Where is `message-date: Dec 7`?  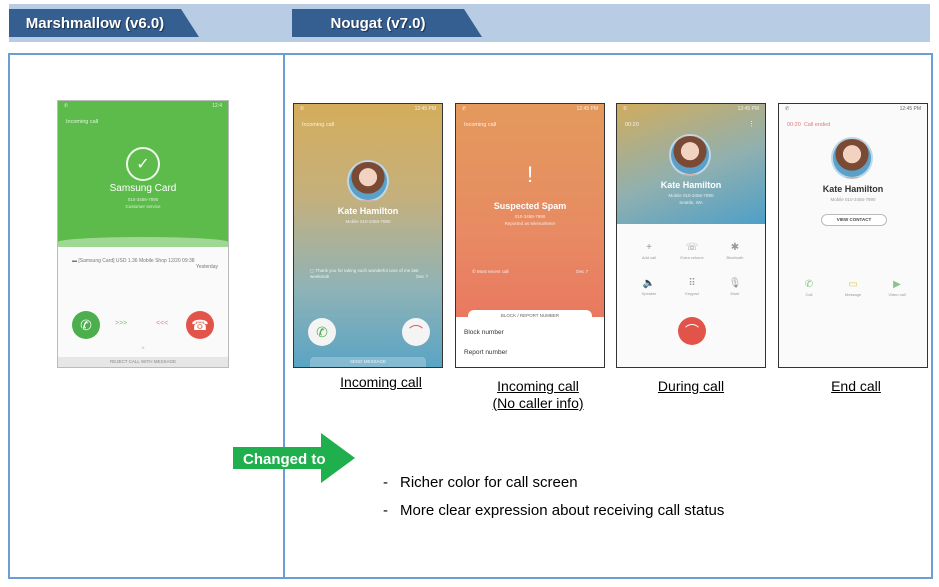 message-date: Dec 7 is located at coordinates (422, 276).